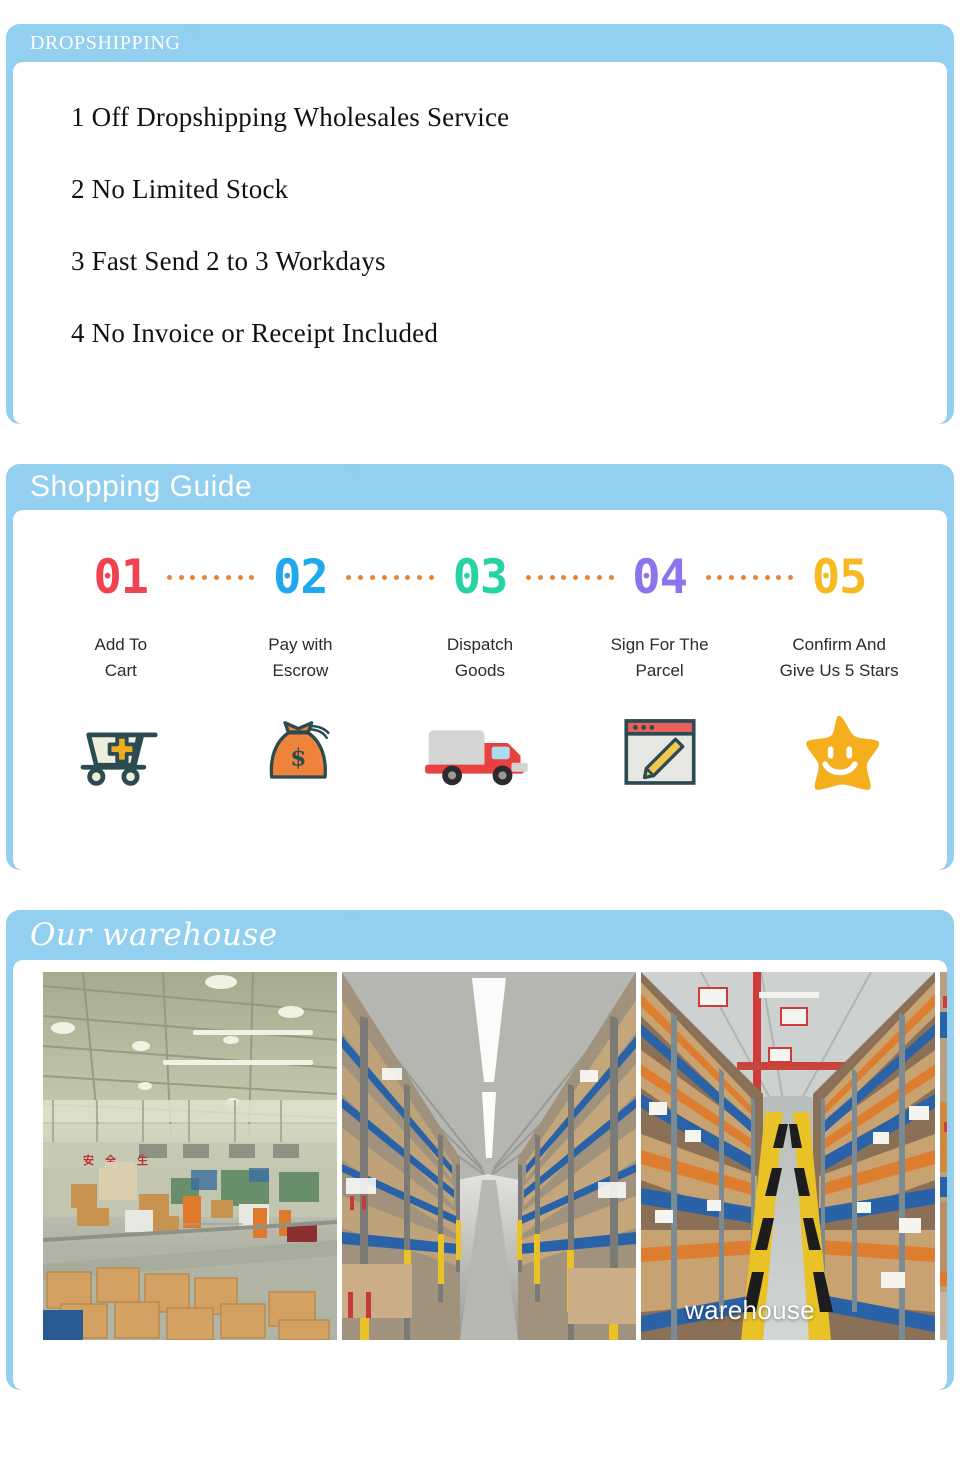  I want to click on list-item: 3 Fast Send 2 to 3 Workdays, so click(228, 261).